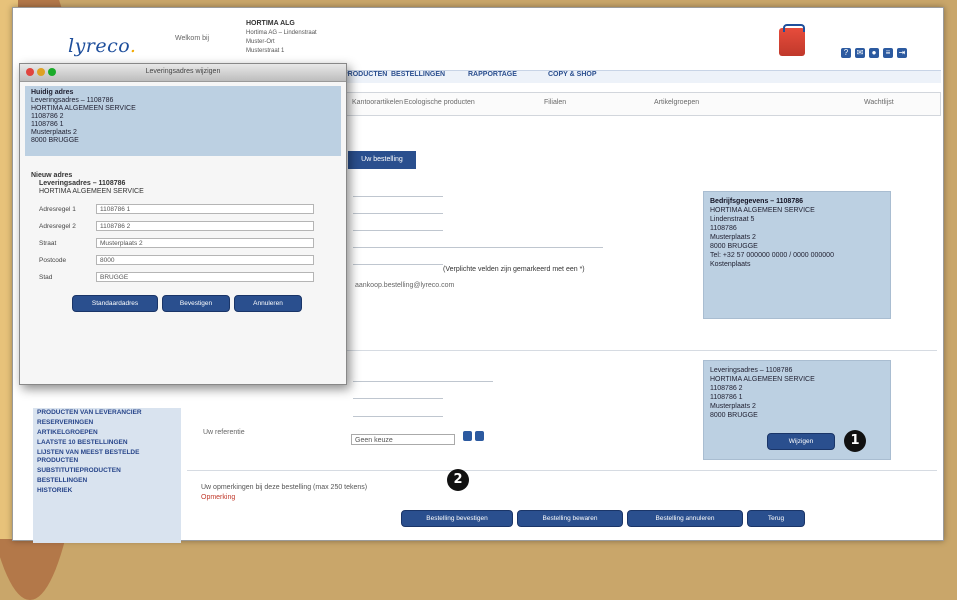 This screenshot has height=600, width=957. I want to click on reference-label: Uw referentie, so click(224, 432).